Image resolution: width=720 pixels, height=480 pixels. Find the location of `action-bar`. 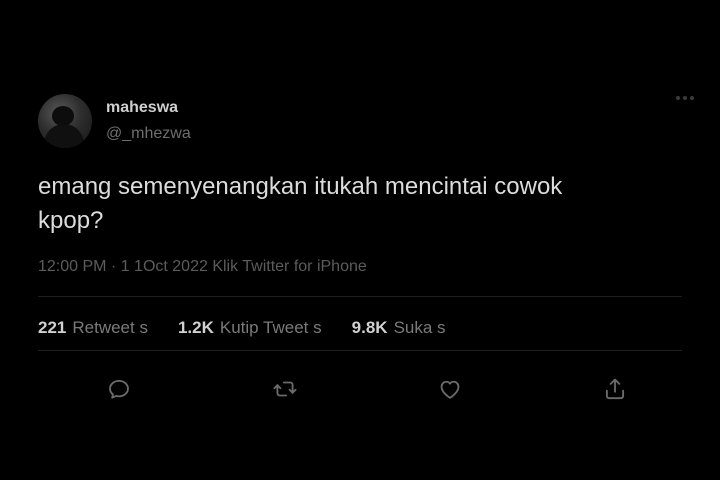

action-bar is located at coordinates (360, 389).